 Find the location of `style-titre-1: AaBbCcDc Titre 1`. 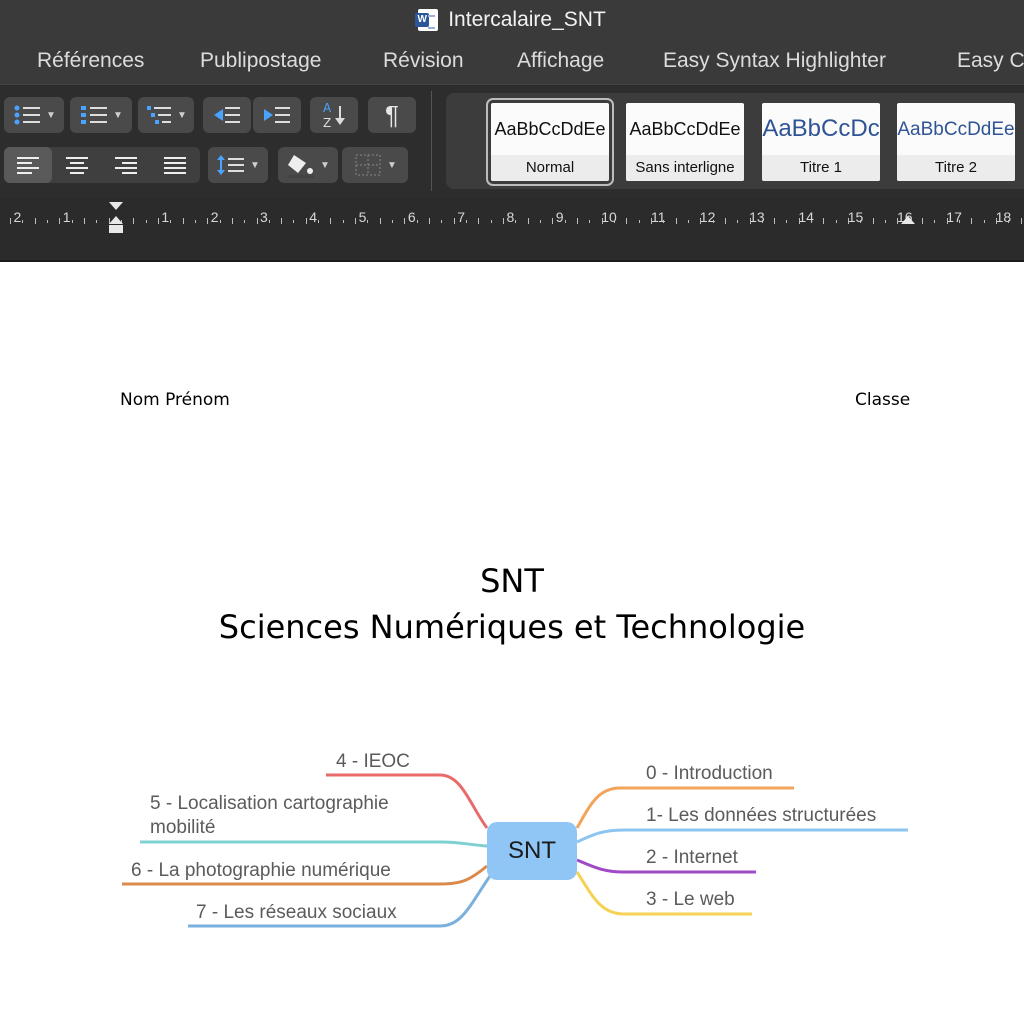

style-titre-1: AaBbCcDc Titre 1 is located at coordinates (821, 142).